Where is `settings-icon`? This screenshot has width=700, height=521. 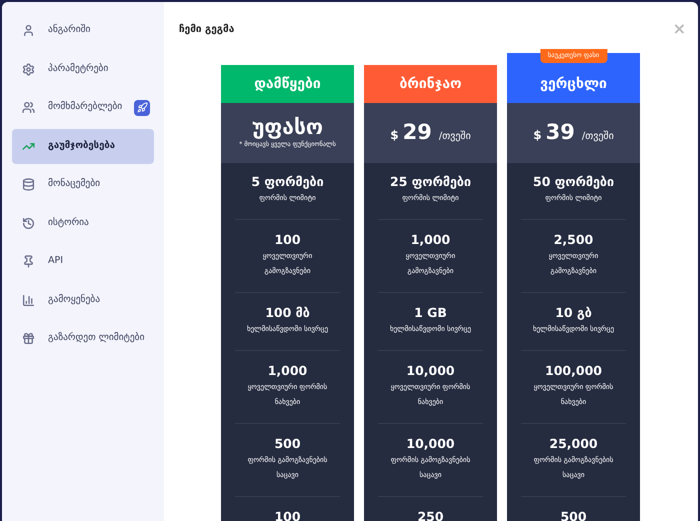
settings-icon is located at coordinates (28, 69).